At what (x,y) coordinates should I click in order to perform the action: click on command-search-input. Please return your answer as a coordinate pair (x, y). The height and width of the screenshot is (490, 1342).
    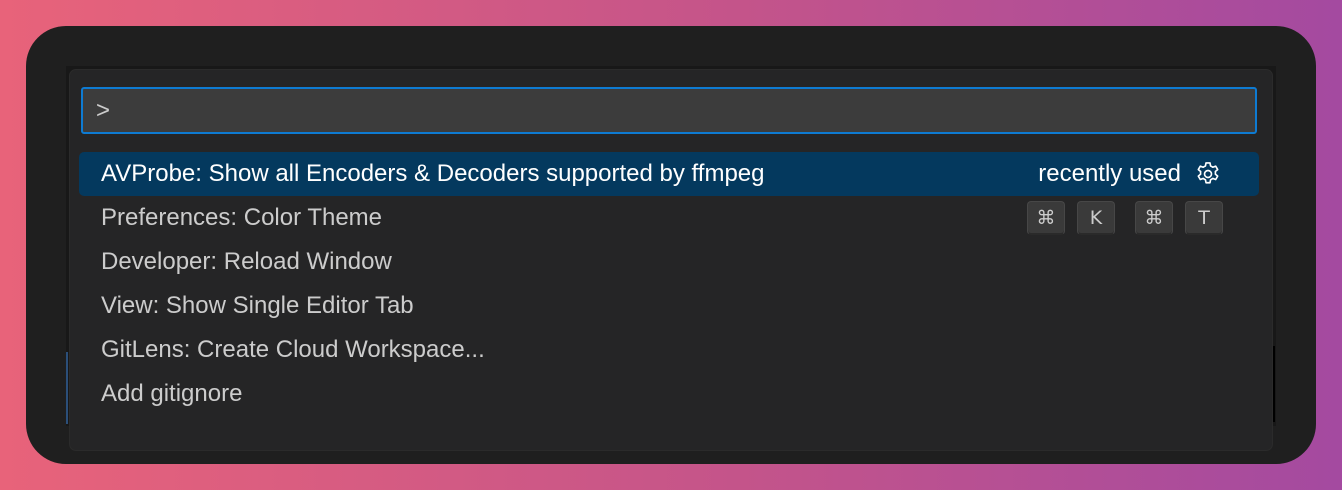
    Looking at the image, I should click on (675, 110).